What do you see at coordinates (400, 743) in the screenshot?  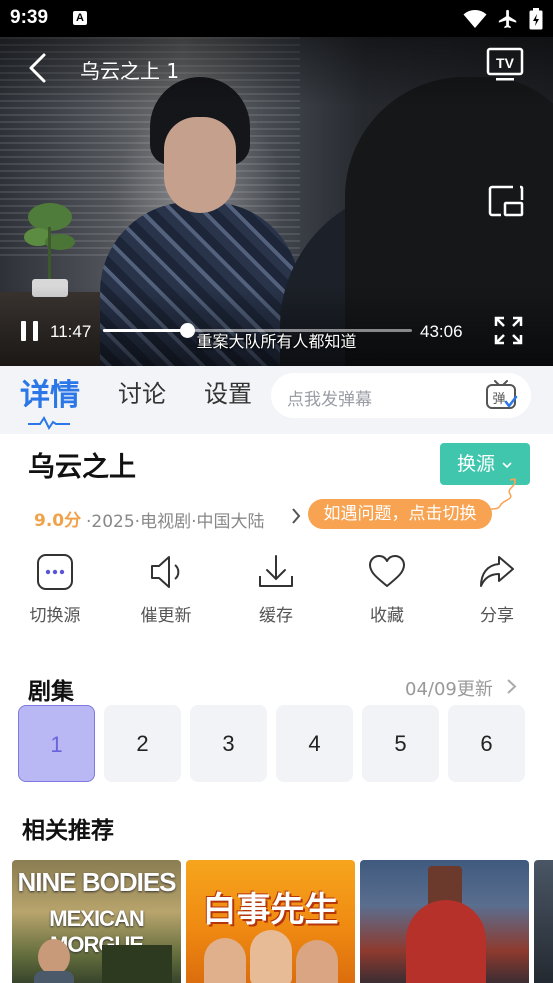 I see `episode-button: 5` at bounding box center [400, 743].